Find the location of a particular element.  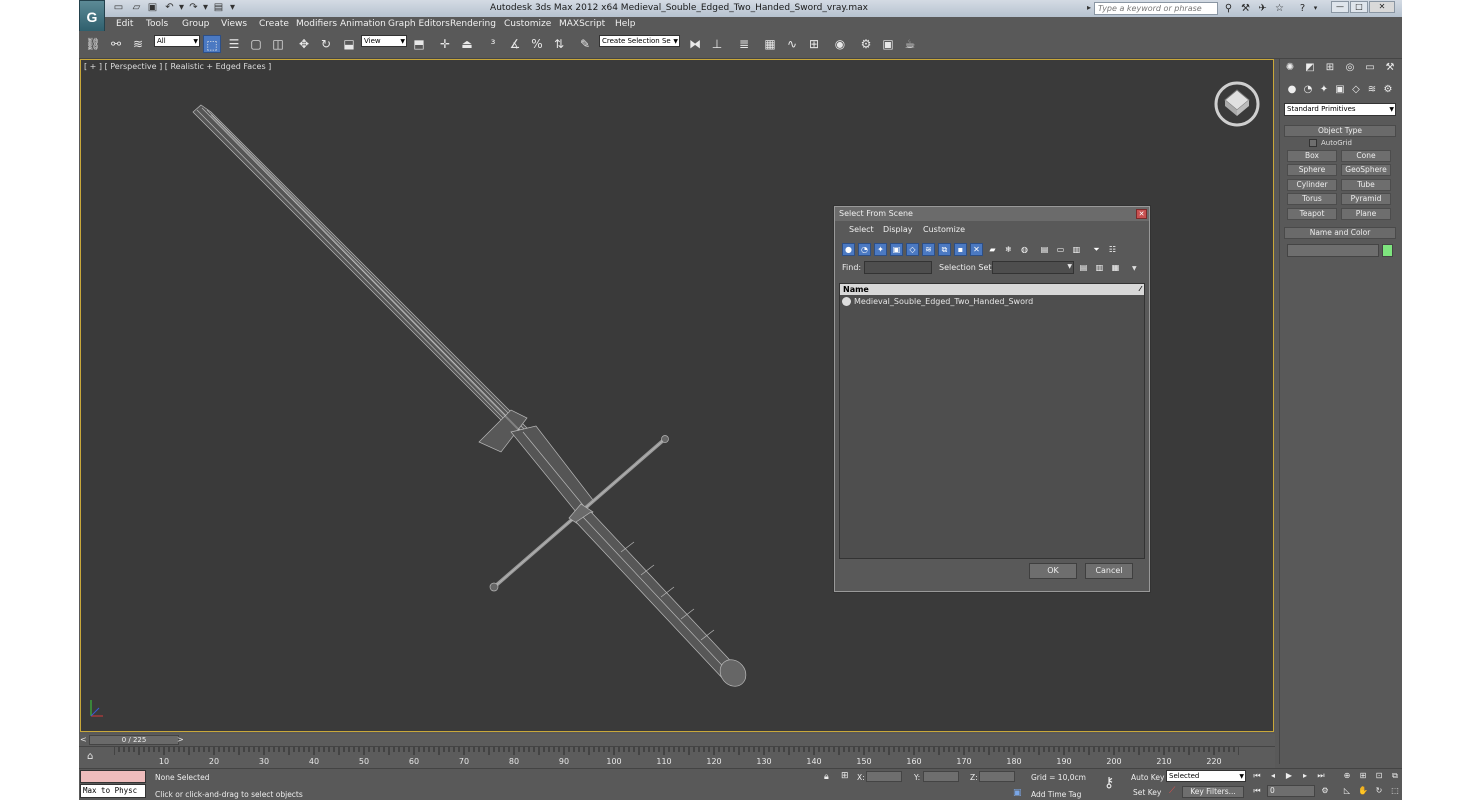

curve-editor-icon: ∿ is located at coordinates (792, 44).